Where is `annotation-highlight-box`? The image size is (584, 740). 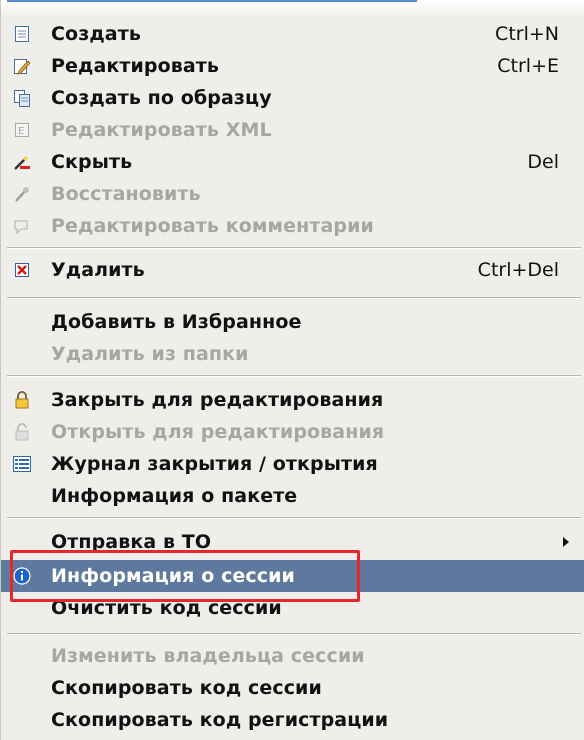
annotation-highlight-box is located at coordinates (185, 576).